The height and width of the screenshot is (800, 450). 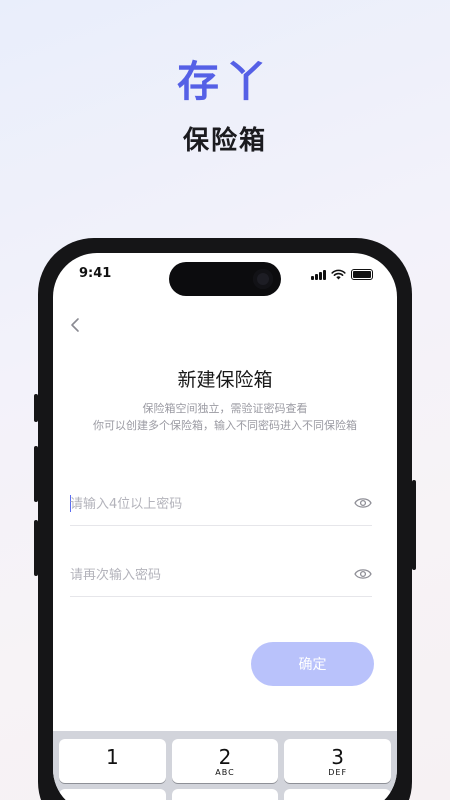 I want to click on keyboard-key-2: 2 ABC, so click(x=225, y=761).